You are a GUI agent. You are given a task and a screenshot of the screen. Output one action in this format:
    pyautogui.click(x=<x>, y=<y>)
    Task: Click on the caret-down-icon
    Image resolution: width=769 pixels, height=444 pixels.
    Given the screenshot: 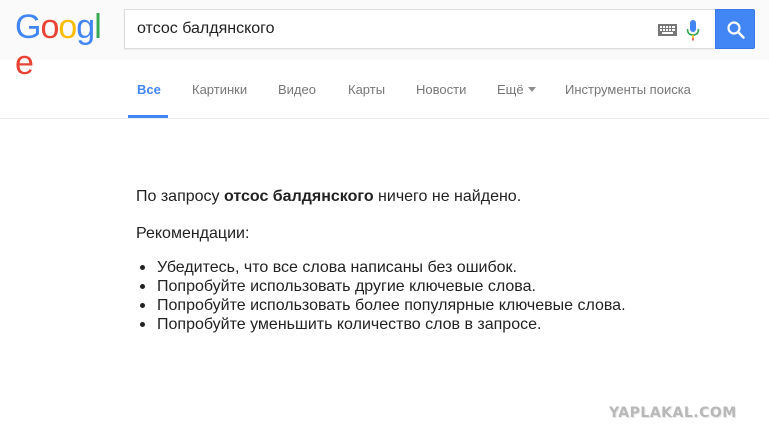 What is the action you would take?
    pyautogui.click(x=531, y=90)
    